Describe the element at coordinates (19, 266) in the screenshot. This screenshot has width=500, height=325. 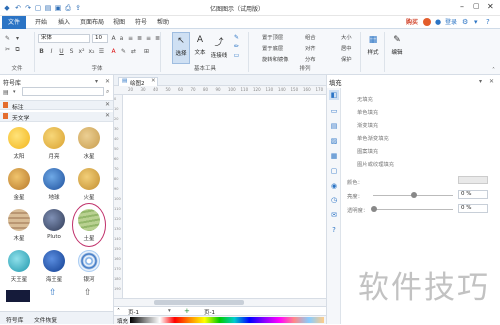
I see `symbol-uranus: 天王星` at that location.